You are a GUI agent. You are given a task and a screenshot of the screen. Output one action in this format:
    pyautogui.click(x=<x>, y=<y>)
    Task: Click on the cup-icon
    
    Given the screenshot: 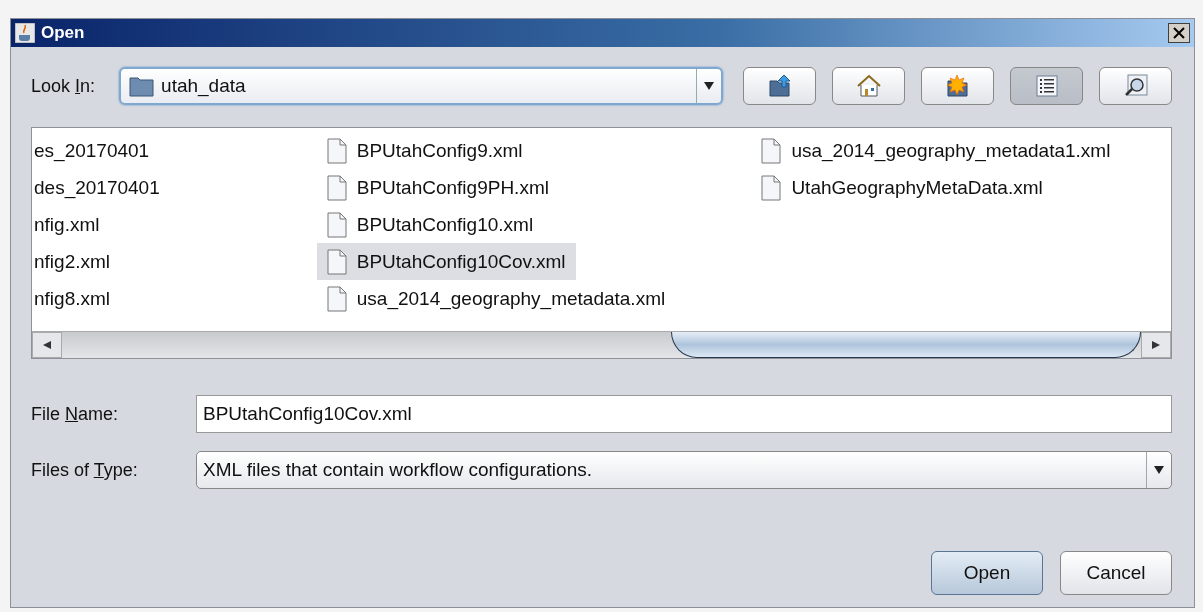 What is the action you would take?
    pyautogui.click(x=25, y=33)
    